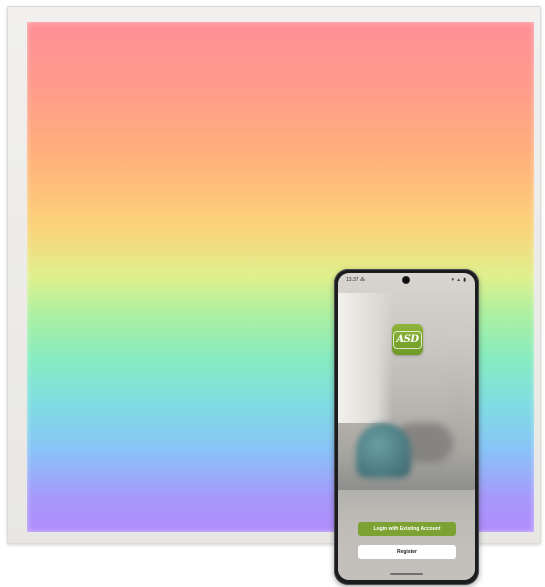 This screenshot has width=545, height=587. What do you see at coordinates (407, 552) in the screenshot?
I see `register-button: Register` at bounding box center [407, 552].